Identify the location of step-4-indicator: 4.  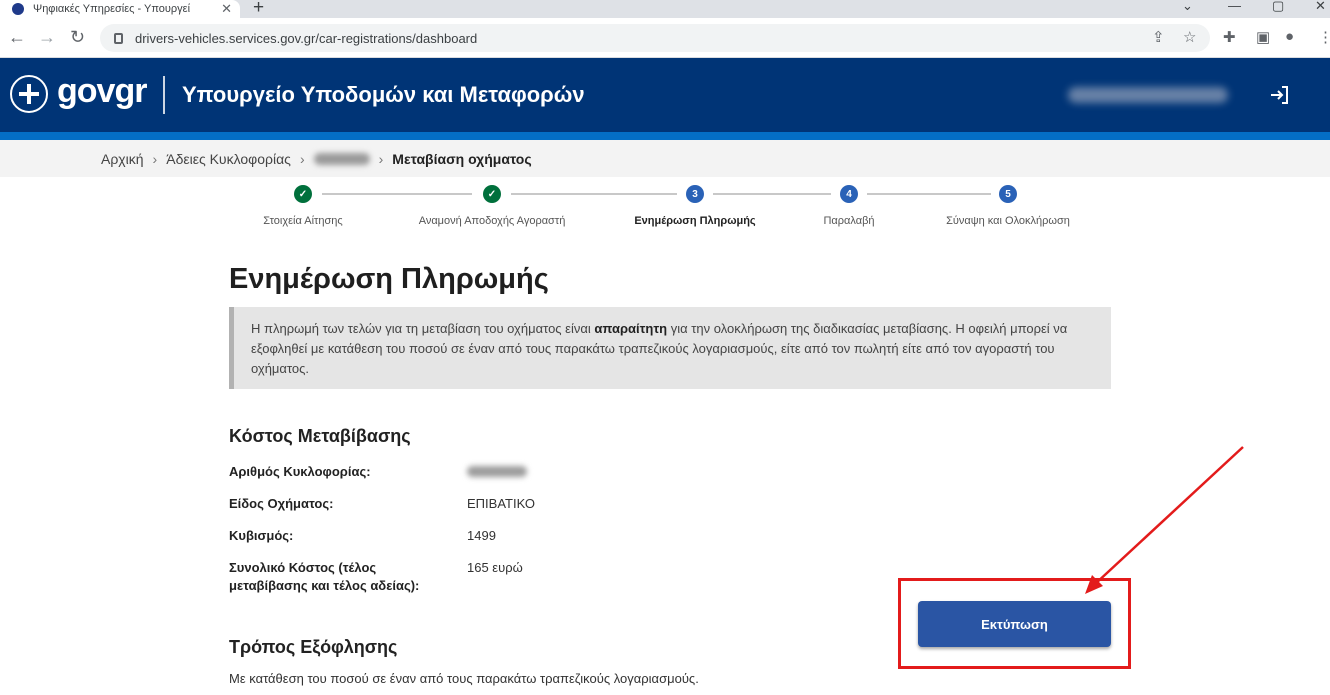
(849, 194).